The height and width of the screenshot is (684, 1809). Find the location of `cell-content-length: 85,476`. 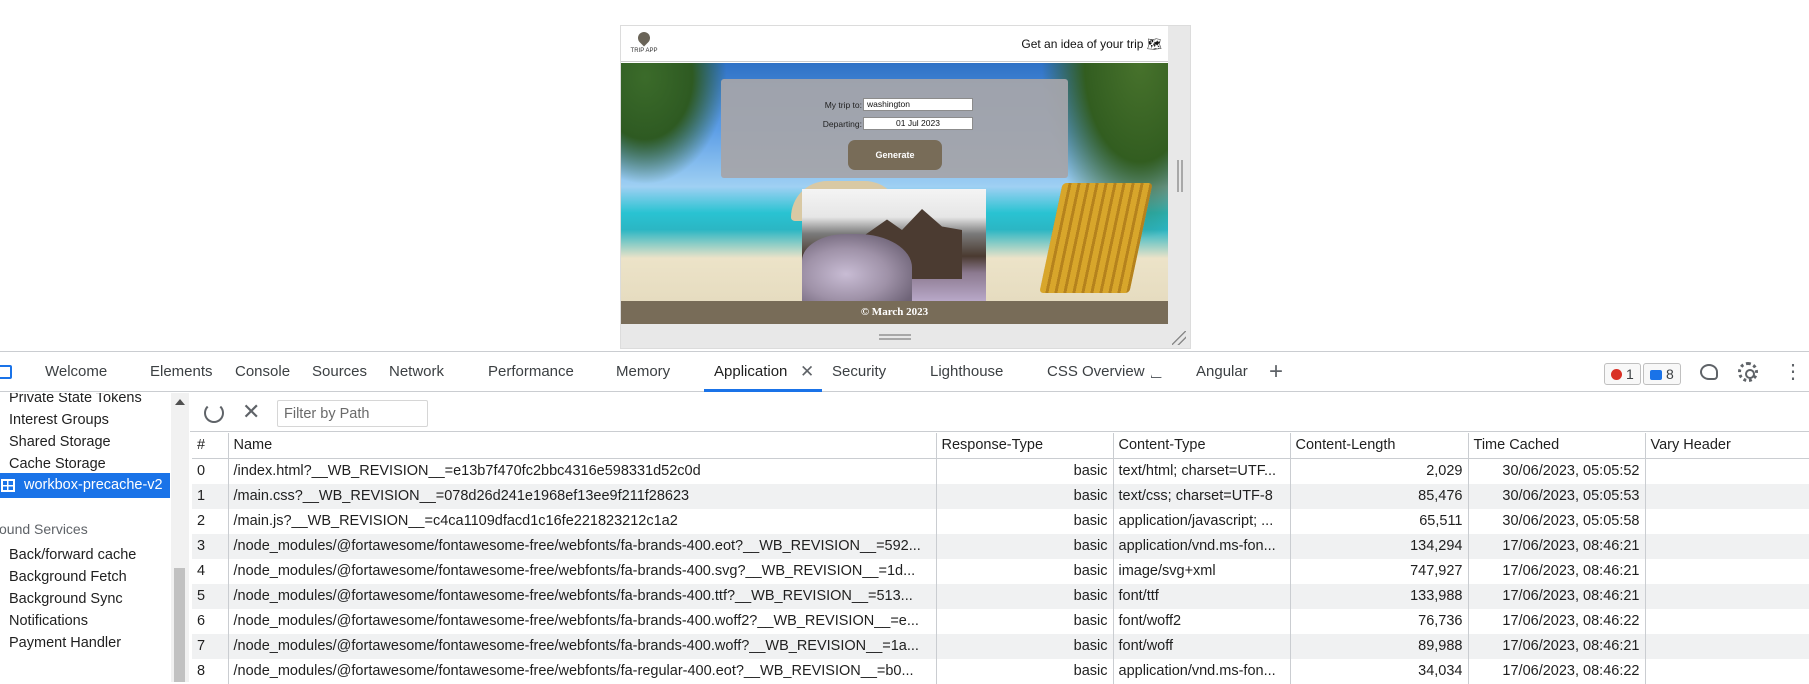

cell-content-length: 85,476 is located at coordinates (1379, 496).